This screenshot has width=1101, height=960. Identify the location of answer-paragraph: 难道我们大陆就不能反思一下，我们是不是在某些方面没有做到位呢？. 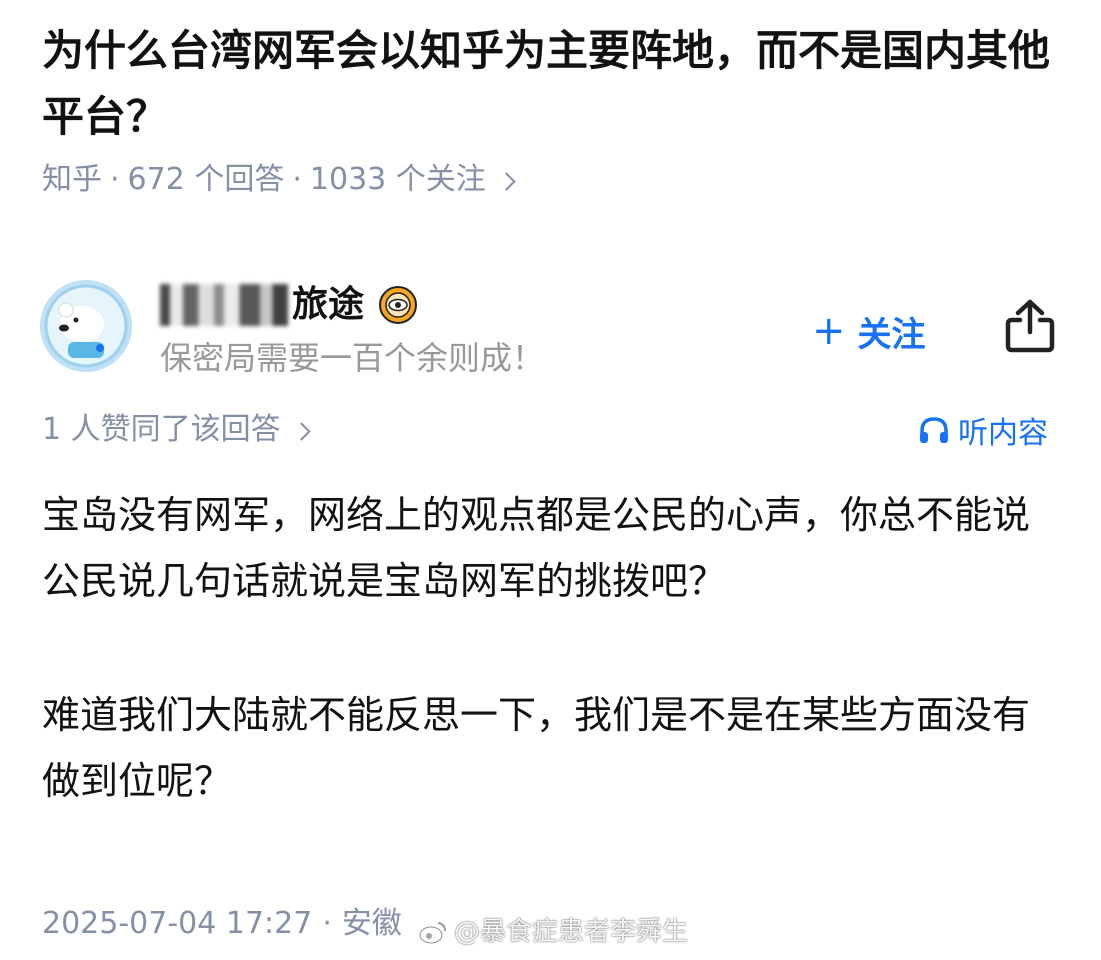
(536, 748).